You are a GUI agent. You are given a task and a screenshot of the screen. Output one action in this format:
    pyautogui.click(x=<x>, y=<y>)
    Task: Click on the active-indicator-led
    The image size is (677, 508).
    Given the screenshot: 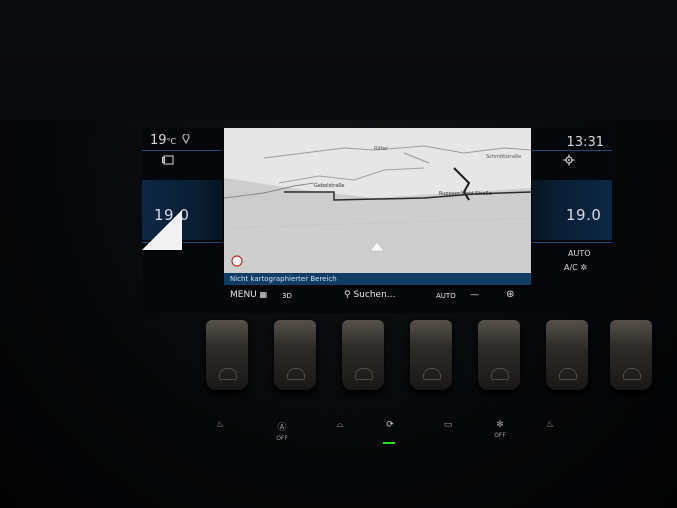 What is the action you would take?
    pyautogui.click(x=389, y=443)
    